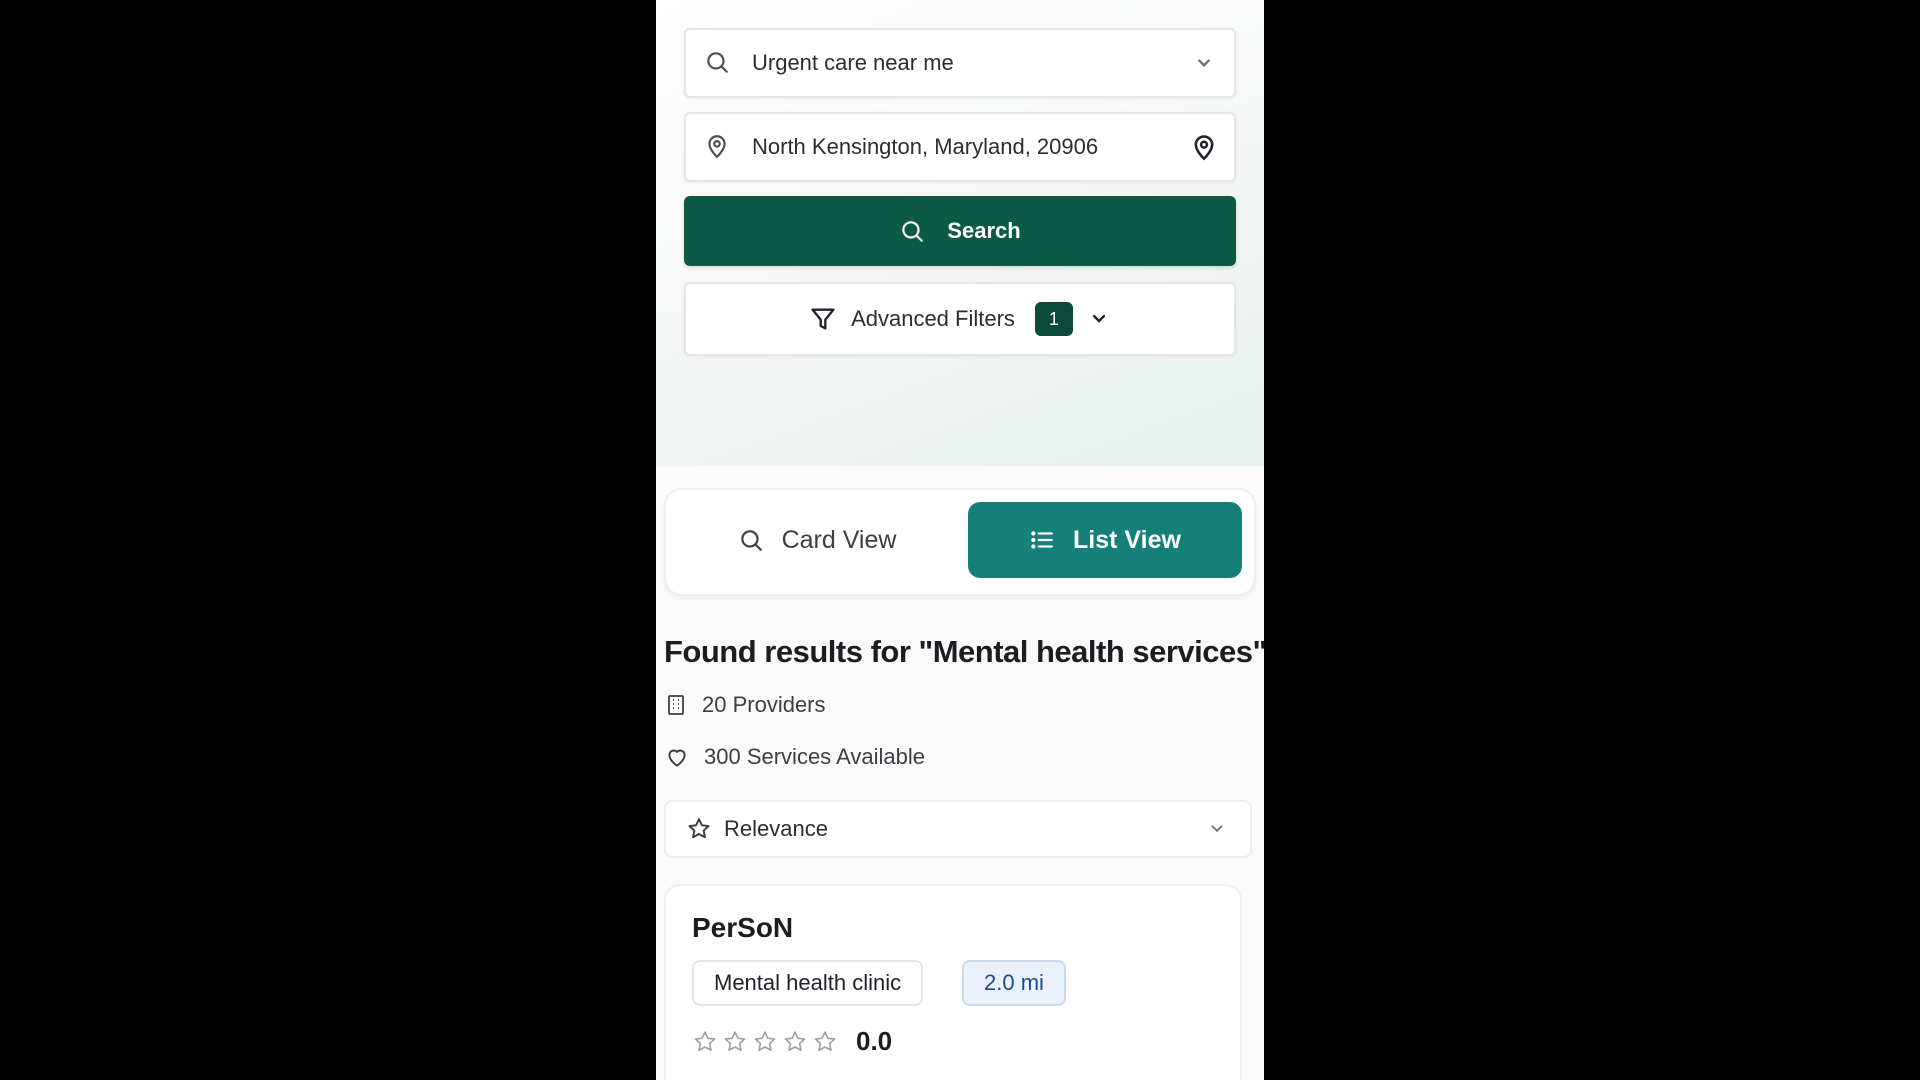 Image resolution: width=1920 pixels, height=1080 pixels. What do you see at coordinates (953, 982) in the screenshot?
I see `provider-card: PerSoN Mental health clinic 2.0 mi 0.0` at bounding box center [953, 982].